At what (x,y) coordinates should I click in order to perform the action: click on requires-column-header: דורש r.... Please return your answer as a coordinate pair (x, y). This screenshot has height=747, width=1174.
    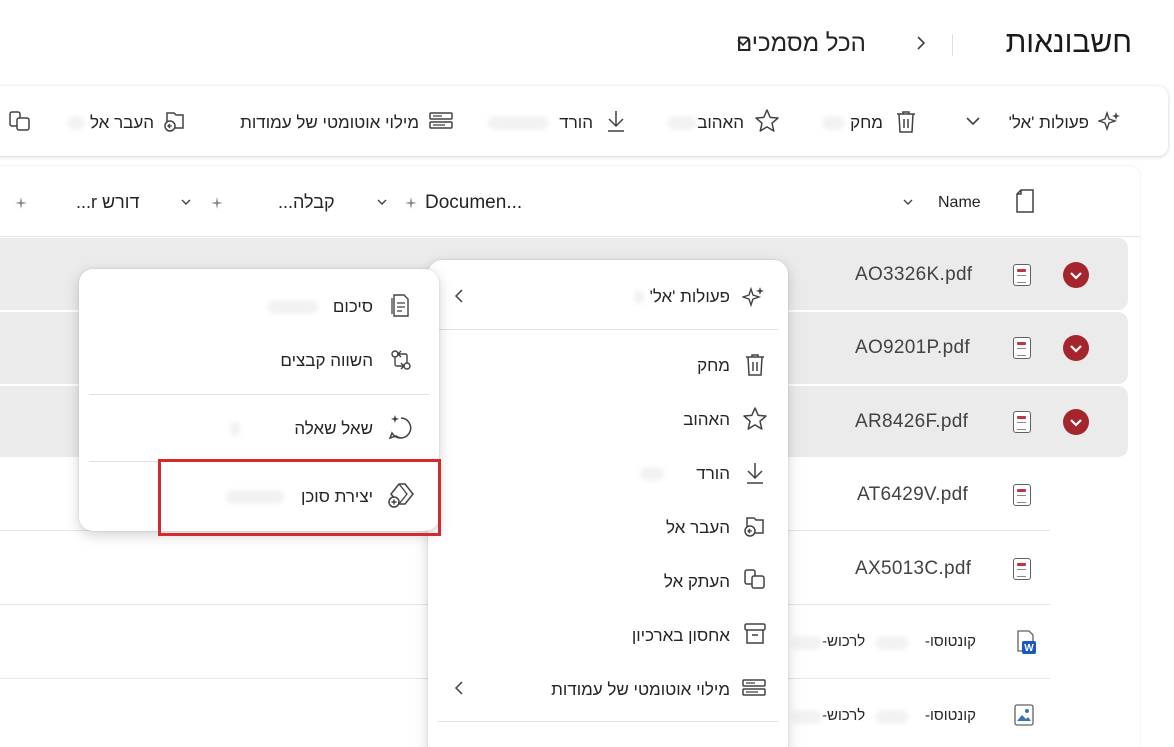
    Looking at the image, I should click on (107, 202).